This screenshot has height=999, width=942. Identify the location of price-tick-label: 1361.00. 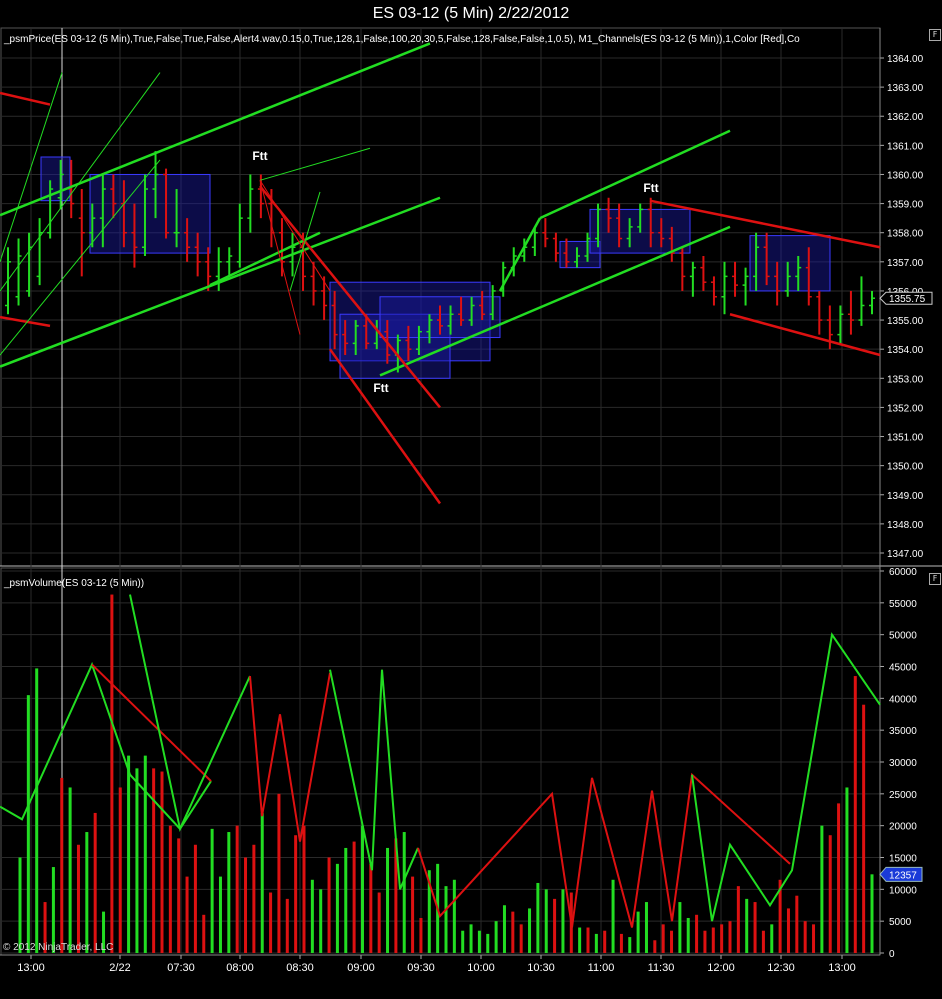
(905, 146).